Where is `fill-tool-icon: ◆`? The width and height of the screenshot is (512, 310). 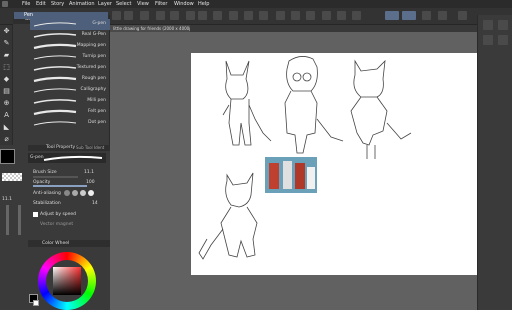 fill-tool-icon: ◆ is located at coordinates (6, 79).